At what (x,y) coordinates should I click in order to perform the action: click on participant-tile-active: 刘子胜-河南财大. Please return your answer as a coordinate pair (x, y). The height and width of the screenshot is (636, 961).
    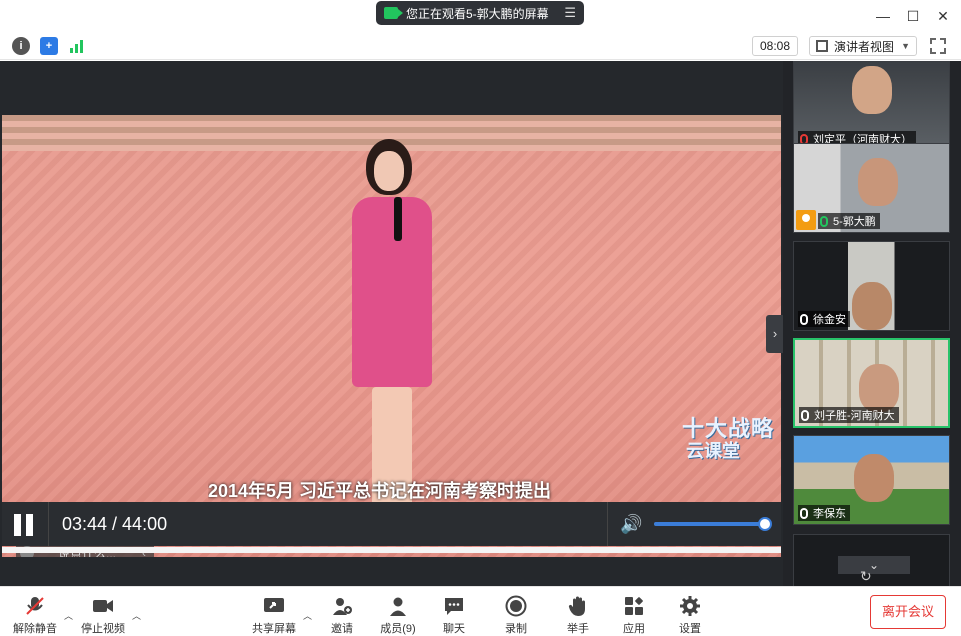
    Looking at the image, I should click on (871, 383).